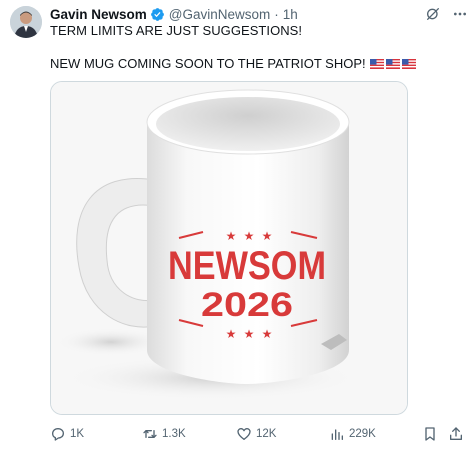 This screenshot has height=450, width=474. What do you see at coordinates (150, 434) in the screenshot?
I see `repost-icon` at bounding box center [150, 434].